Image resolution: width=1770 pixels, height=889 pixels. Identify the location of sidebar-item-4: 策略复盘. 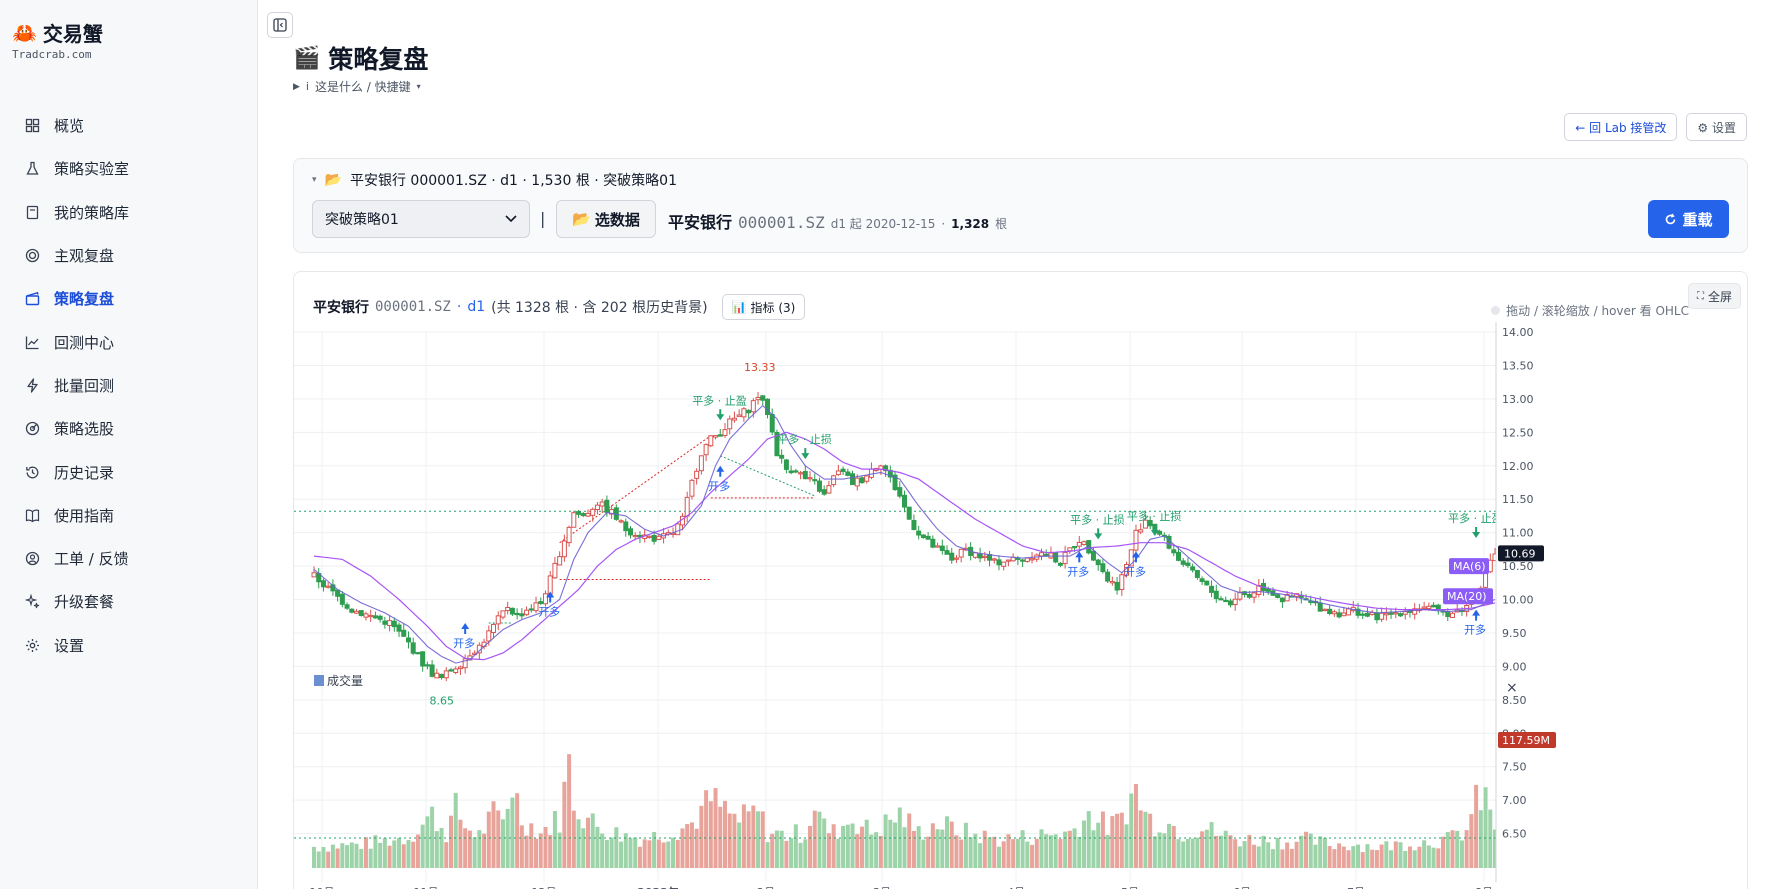
(129, 298).